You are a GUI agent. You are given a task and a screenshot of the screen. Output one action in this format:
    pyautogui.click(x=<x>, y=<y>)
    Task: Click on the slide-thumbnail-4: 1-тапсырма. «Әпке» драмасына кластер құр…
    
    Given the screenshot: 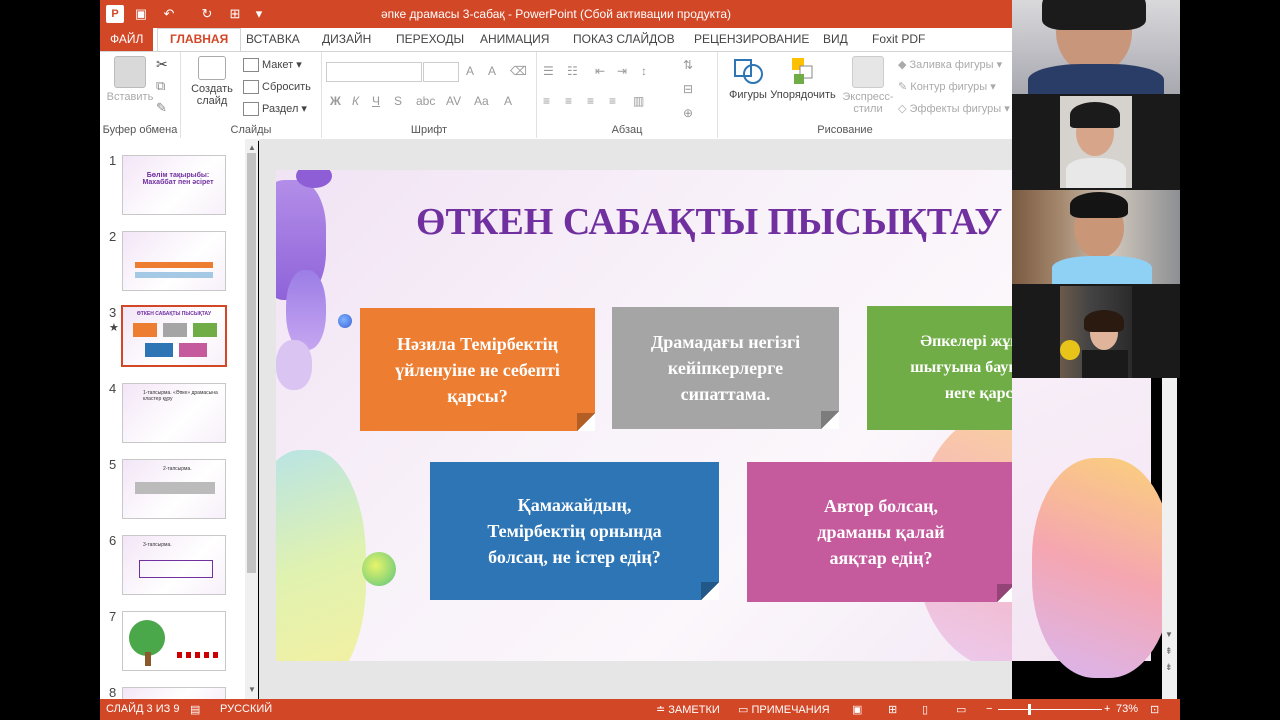 What is the action you would take?
    pyautogui.click(x=174, y=413)
    